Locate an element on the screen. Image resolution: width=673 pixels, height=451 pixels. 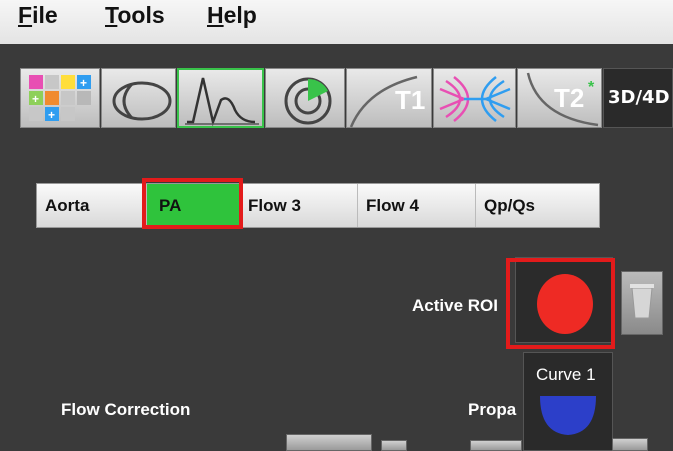
function-analysis-button is located at coordinates (138, 98).